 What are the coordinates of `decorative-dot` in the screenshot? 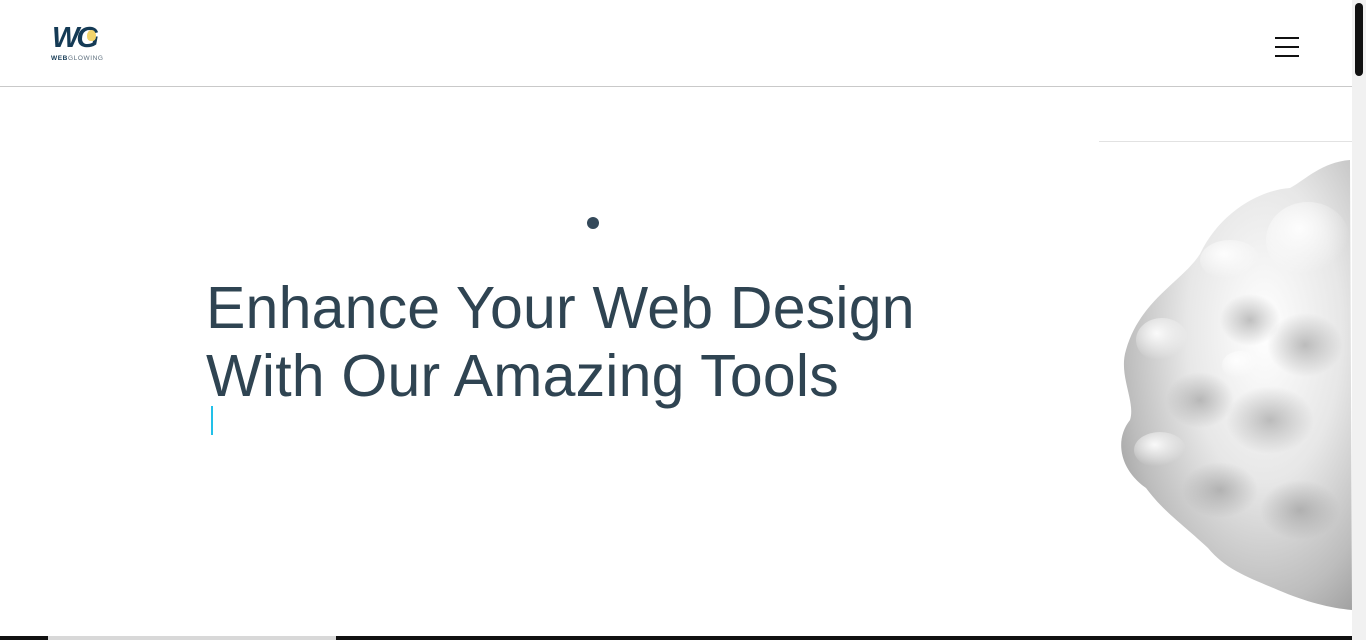 It's located at (593, 223).